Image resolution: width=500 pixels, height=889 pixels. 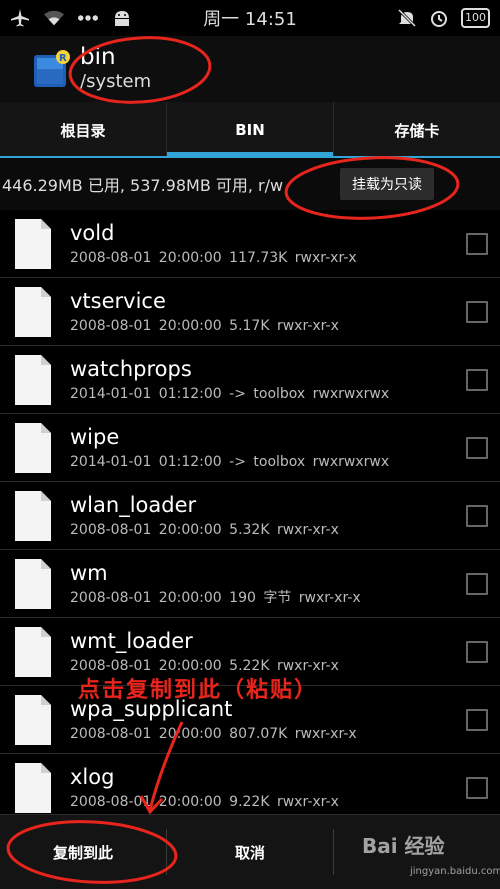 I want to click on file-name: wipe, so click(x=95, y=436).